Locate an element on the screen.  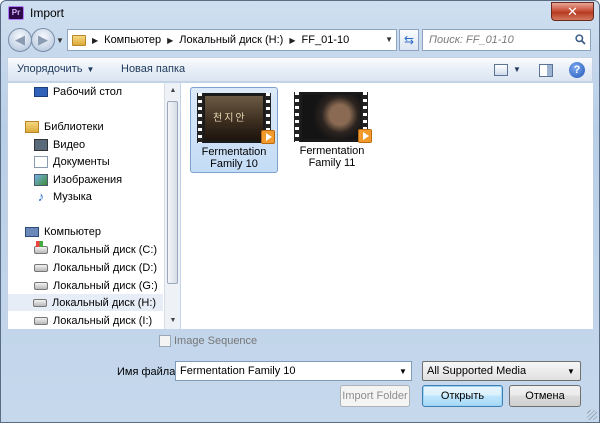
refresh-button: ⇆ is located at coordinates (409, 40).